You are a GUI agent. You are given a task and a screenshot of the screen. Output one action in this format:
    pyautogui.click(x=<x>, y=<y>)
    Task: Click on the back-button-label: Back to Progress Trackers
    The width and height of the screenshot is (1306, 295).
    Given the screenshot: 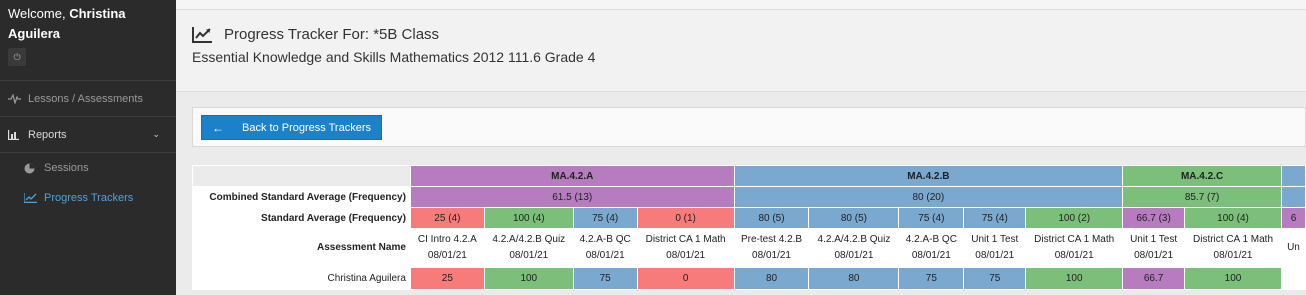 What is the action you would take?
    pyautogui.click(x=306, y=127)
    